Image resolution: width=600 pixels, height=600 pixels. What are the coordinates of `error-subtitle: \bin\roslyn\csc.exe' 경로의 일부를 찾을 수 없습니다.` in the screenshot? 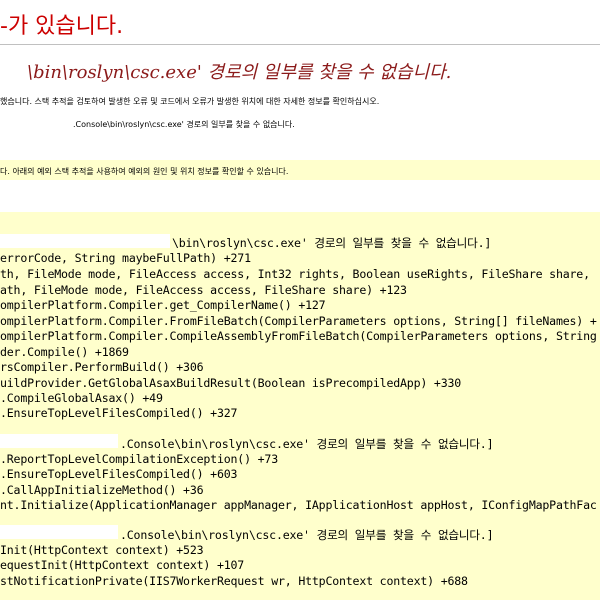 It's located at (239, 72).